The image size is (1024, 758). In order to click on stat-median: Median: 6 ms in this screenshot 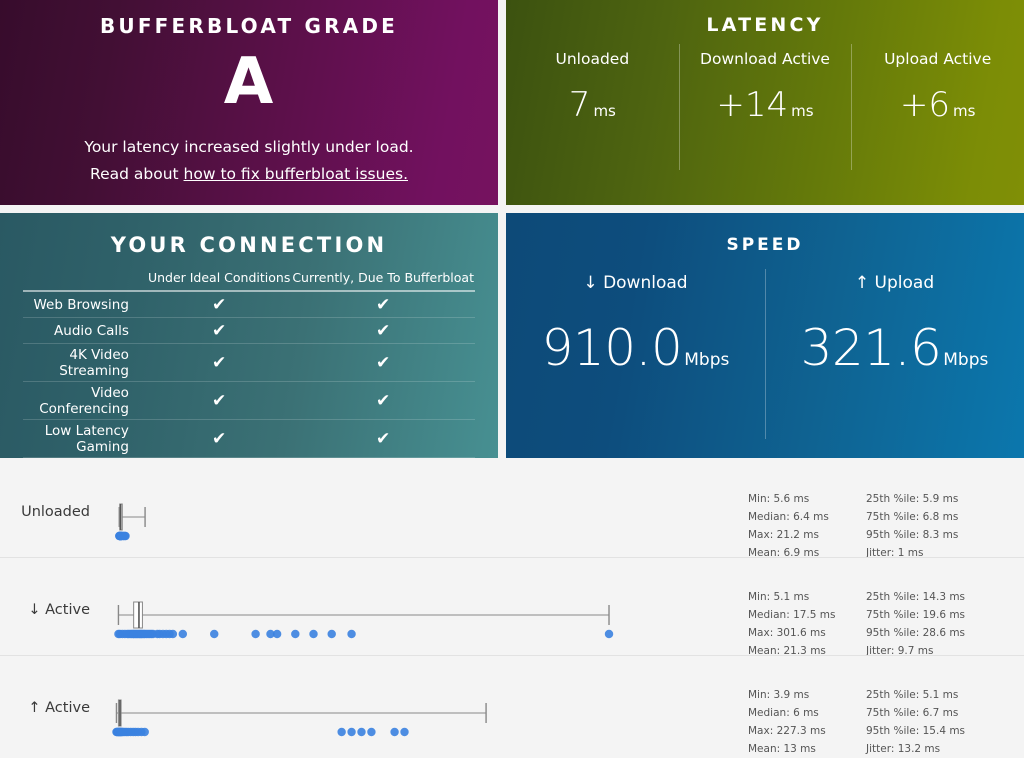, I will do `click(783, 713)`.